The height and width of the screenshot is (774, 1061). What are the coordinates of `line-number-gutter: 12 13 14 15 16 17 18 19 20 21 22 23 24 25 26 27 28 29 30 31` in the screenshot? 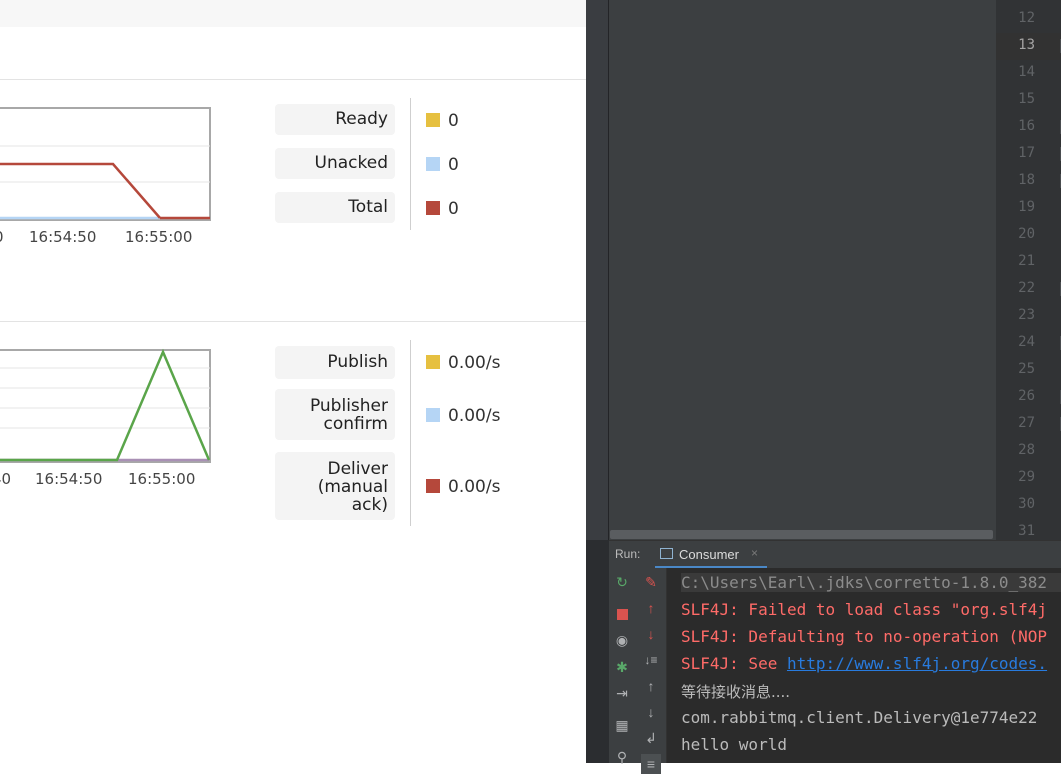 It's located at (1028, 270).